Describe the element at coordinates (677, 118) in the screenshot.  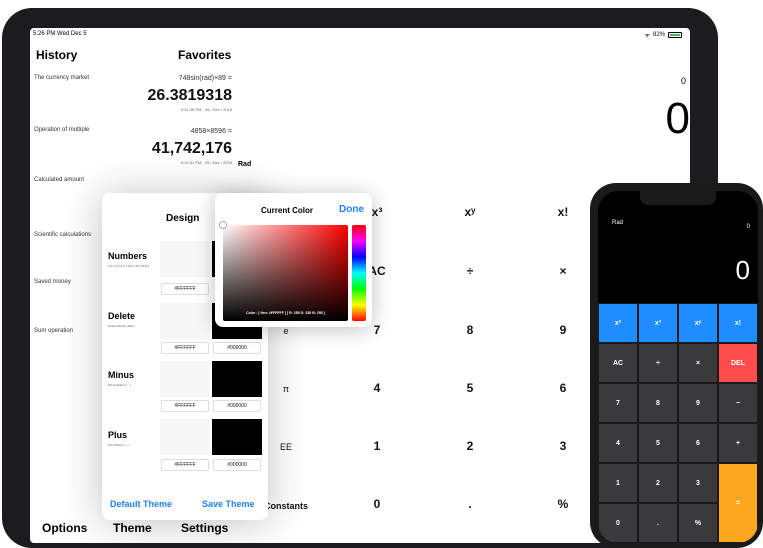
I see `display-main: 0` at that location.